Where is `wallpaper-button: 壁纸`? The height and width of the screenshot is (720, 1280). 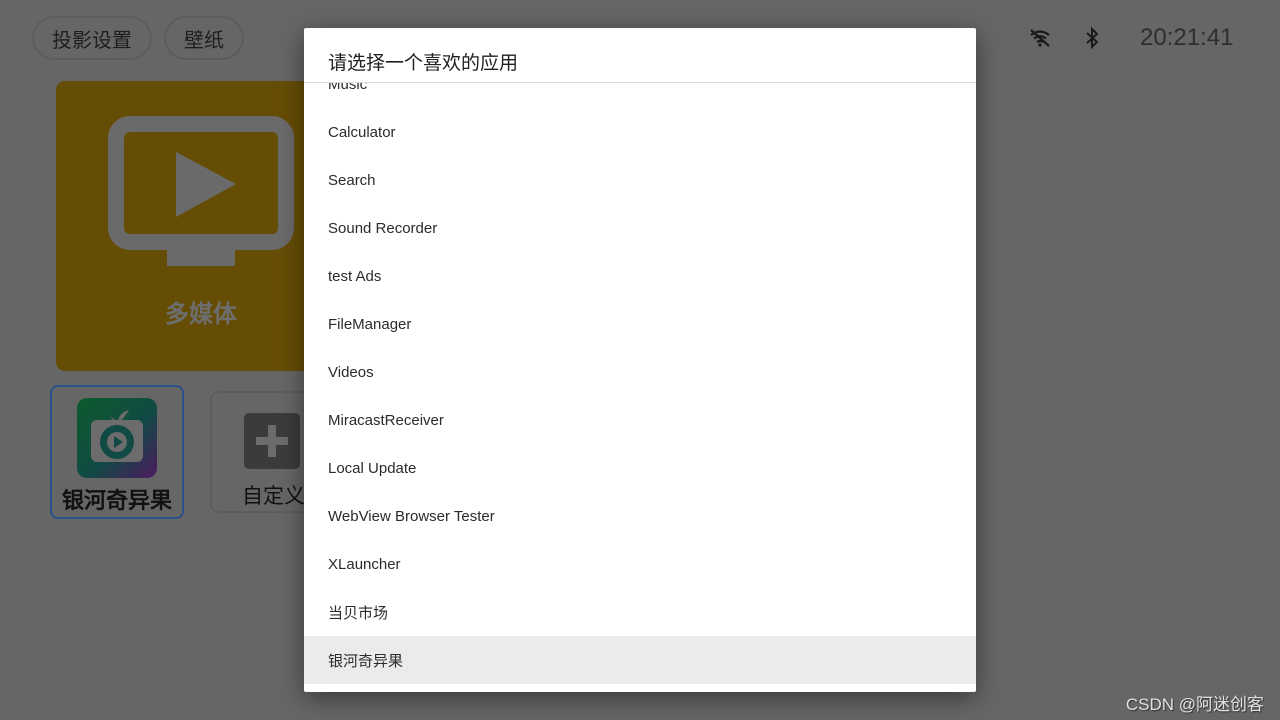
wallpaper-button: 壁纸 is located at coordinates (204, 38).